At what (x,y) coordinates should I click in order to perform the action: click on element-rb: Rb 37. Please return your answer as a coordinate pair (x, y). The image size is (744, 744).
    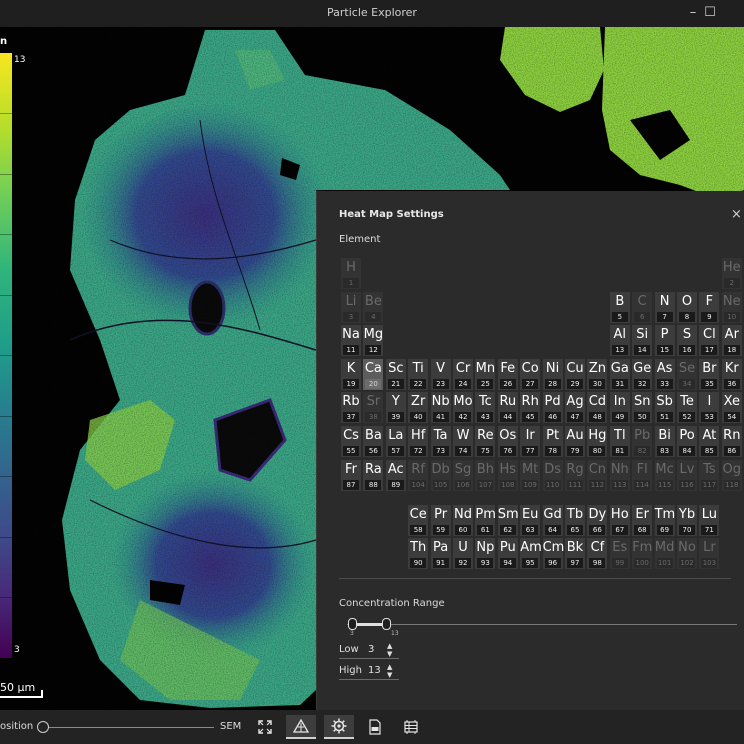
    Looking at the image, I should click on (351, 408).